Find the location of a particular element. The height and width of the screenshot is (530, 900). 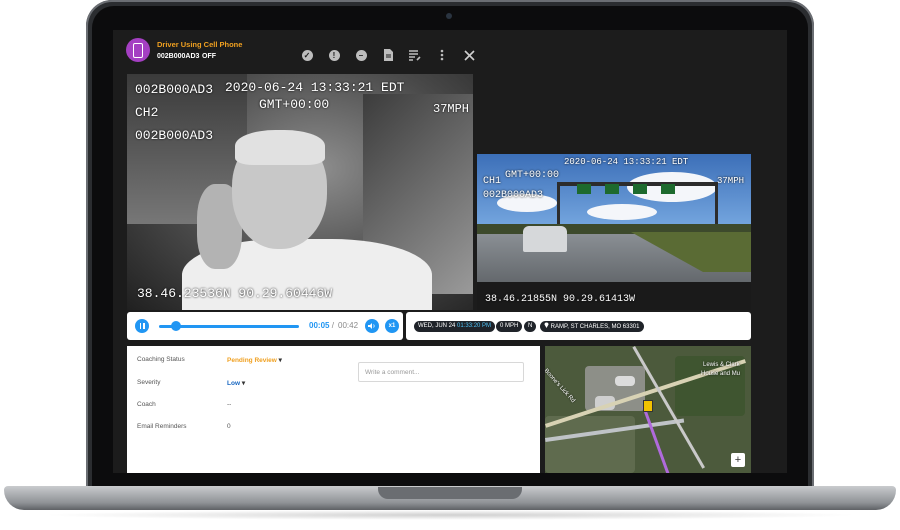

laptop-notch is located at coordinates (450, 493).